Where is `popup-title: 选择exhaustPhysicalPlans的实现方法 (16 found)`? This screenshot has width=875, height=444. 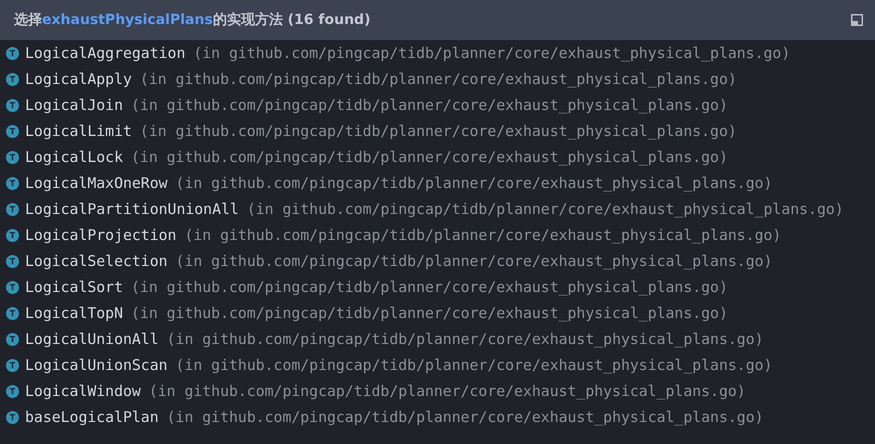
popup-title: 选择exhaustPhysicalPlans的实现方法 (16 found) is located at coordinates (193, 20).